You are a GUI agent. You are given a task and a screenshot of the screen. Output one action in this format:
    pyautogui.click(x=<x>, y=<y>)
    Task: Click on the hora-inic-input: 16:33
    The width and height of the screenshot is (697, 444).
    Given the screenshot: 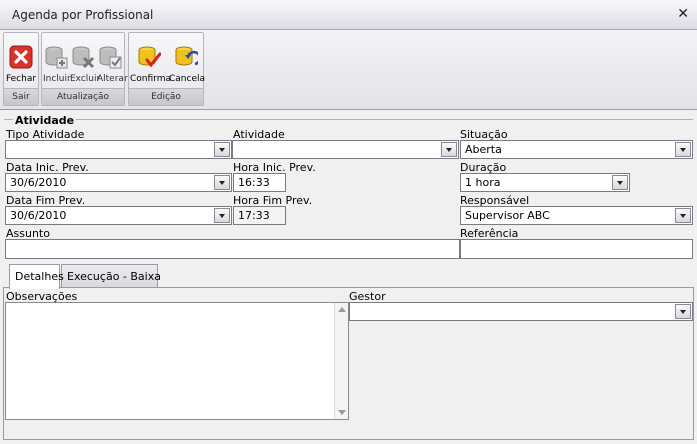 What is the action you would take?
    pyautogui.click(x=259, y=182)
    